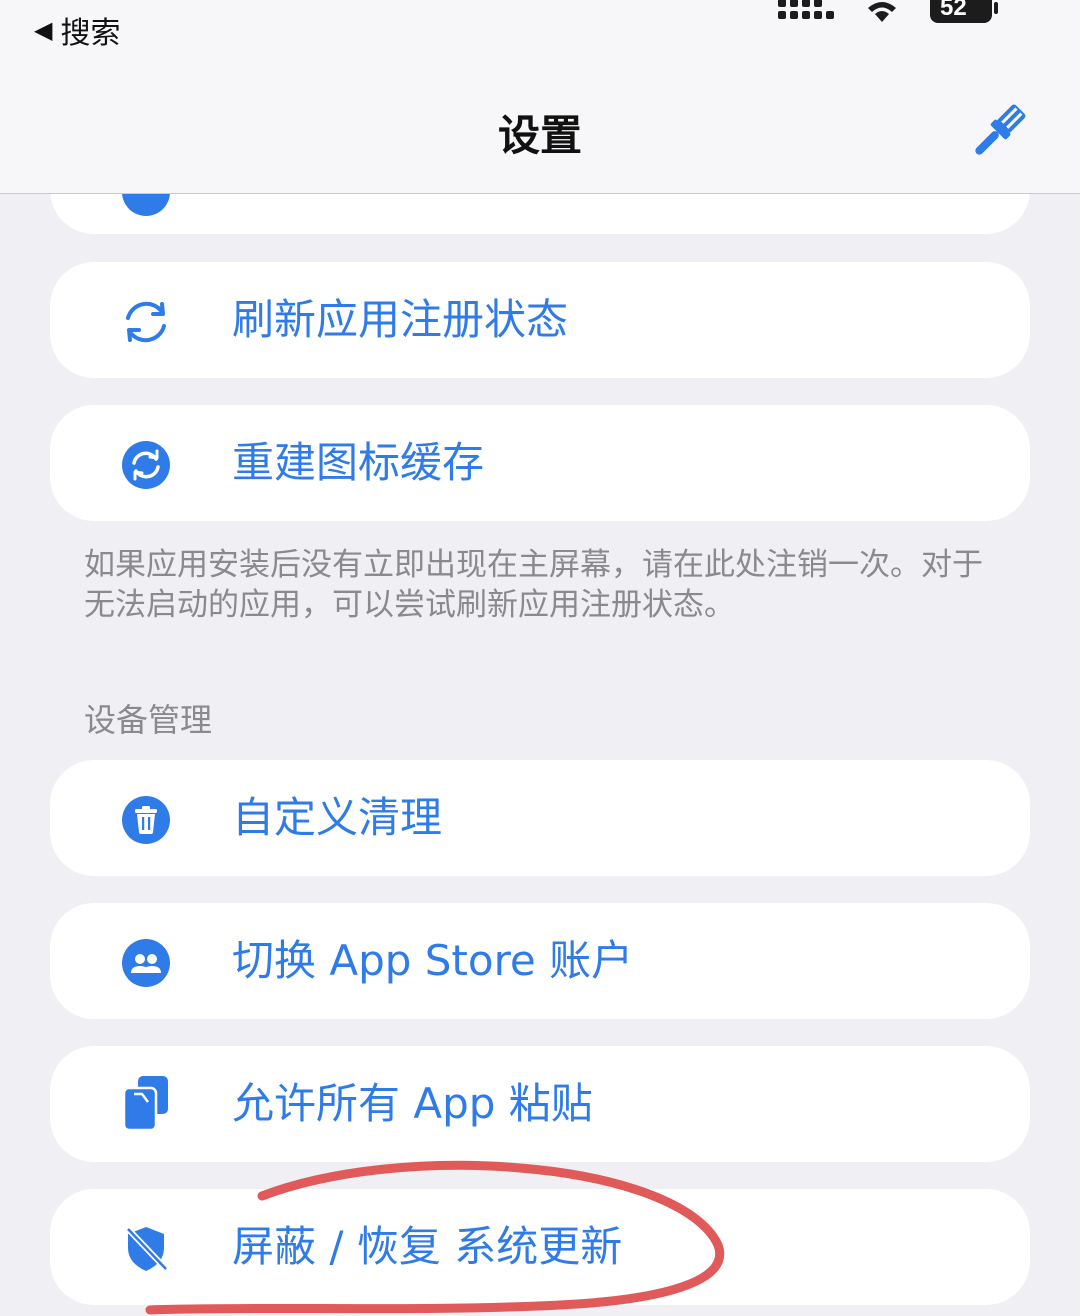 The height and width of the screenshot is (1316, 1080). What do you see at coordinates (337, 817) in the screenshot?
I see `custom-cleanup-label: 自定义清理` at bounding box center [337, 817].